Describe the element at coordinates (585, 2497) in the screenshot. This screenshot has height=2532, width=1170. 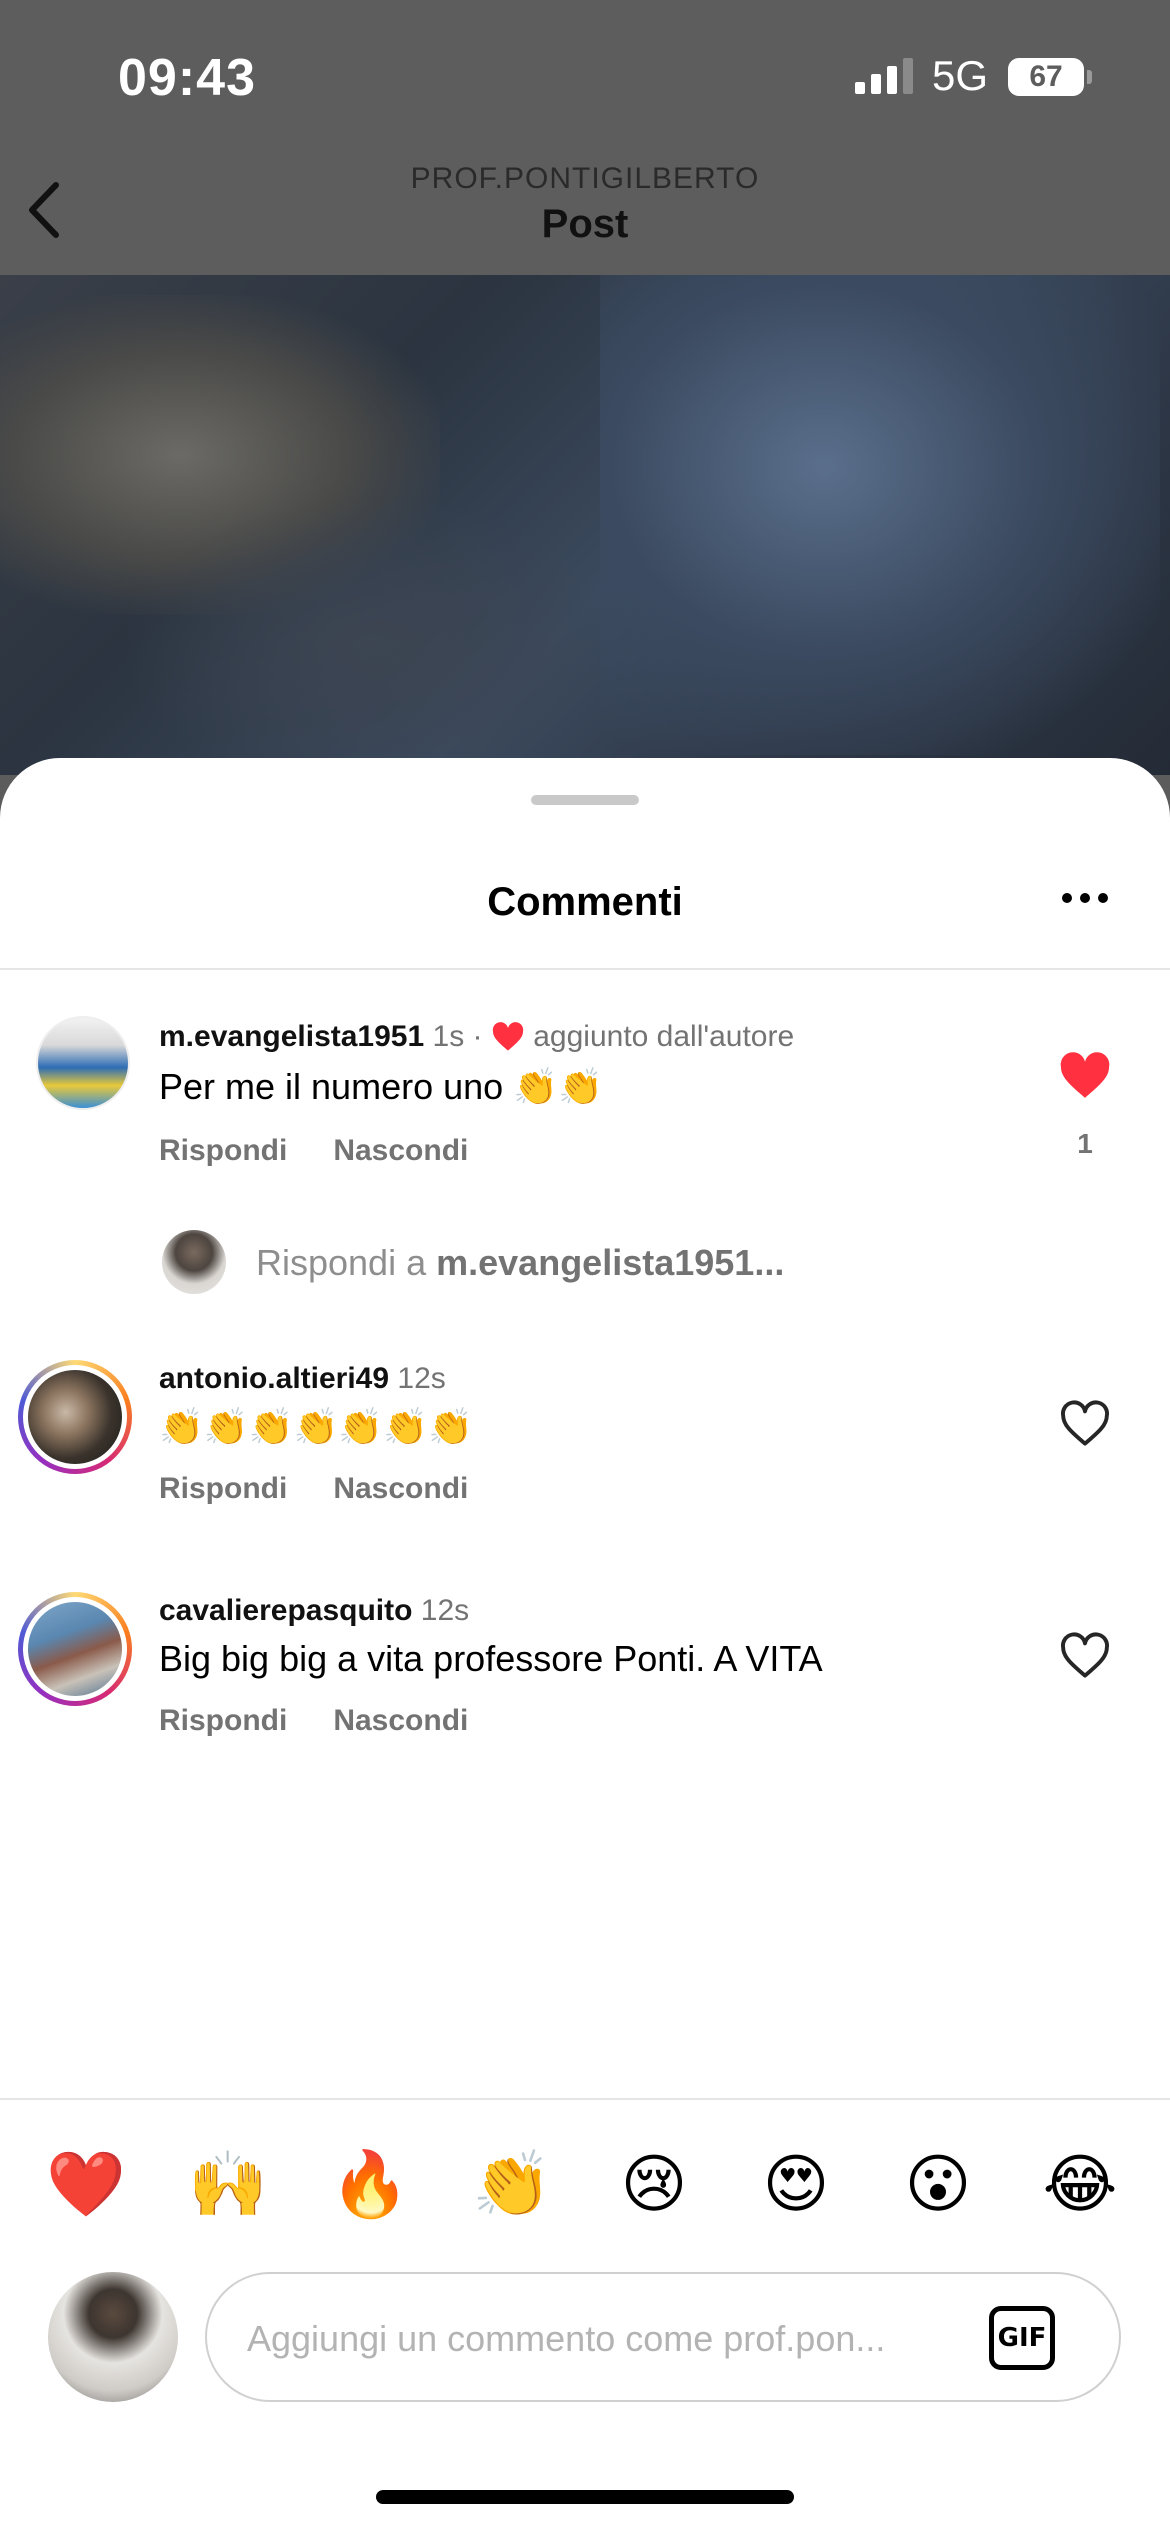
I see `home-indicator` at that location.